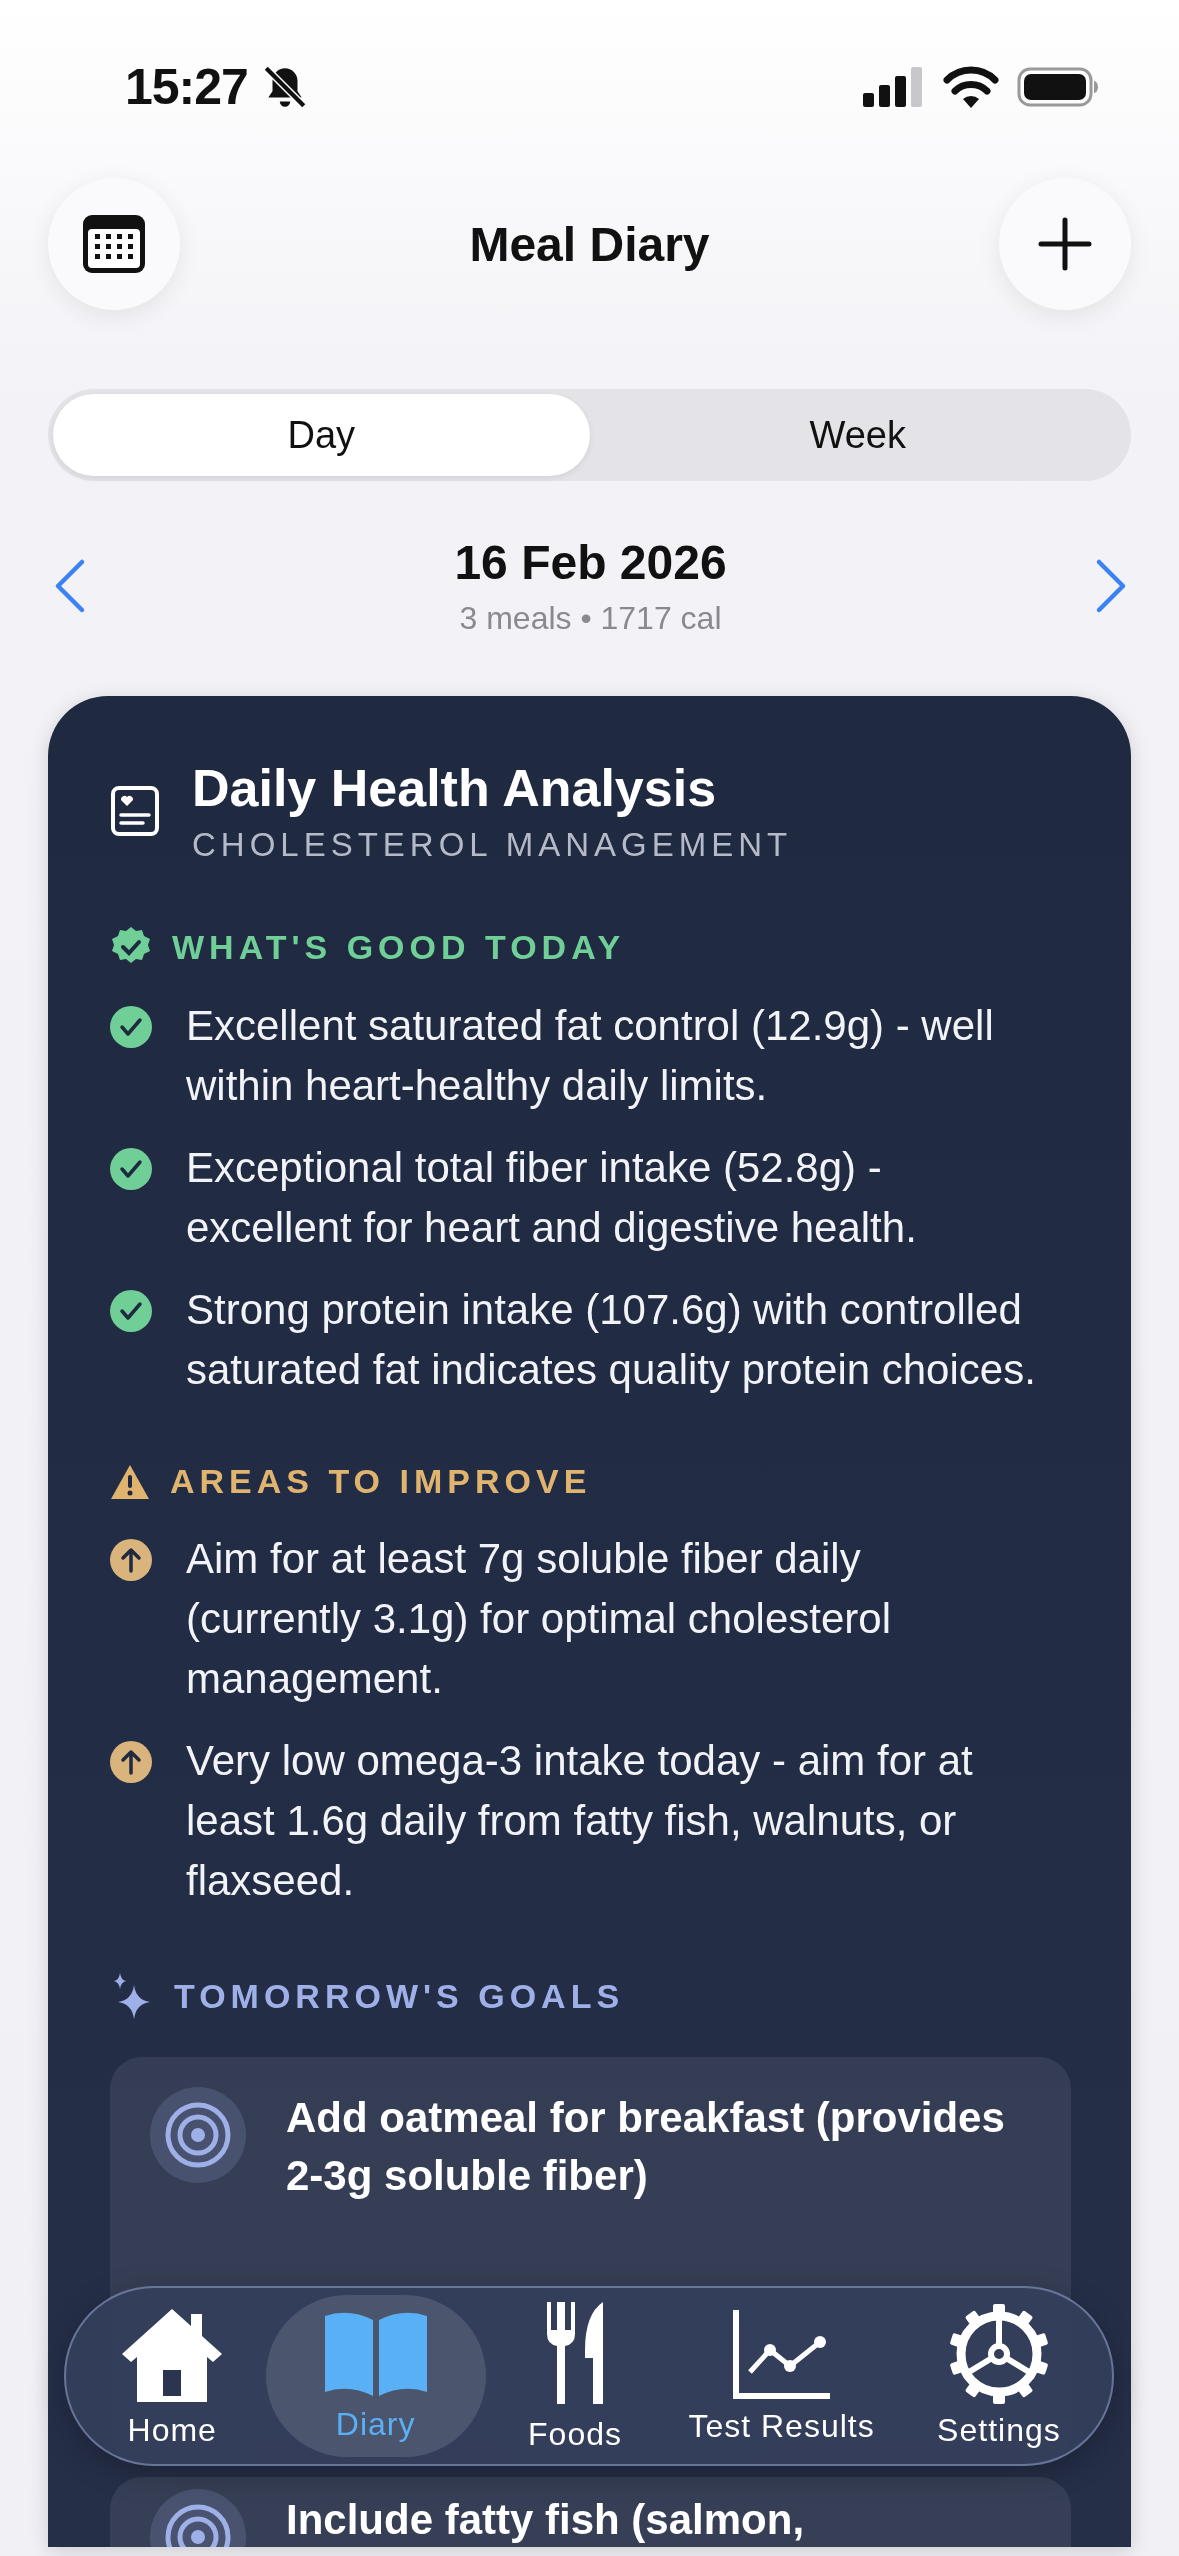 Image resolution: width=1179 pixels, height=2556 pixels. Describe the element at coordinates (172, 2376) in the screenshot. I see `tab-bar-item: Home` at that location.